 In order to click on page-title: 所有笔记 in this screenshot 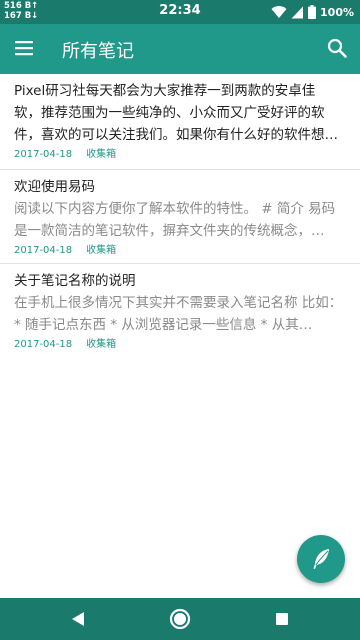, I will do `click(98, 51)`.